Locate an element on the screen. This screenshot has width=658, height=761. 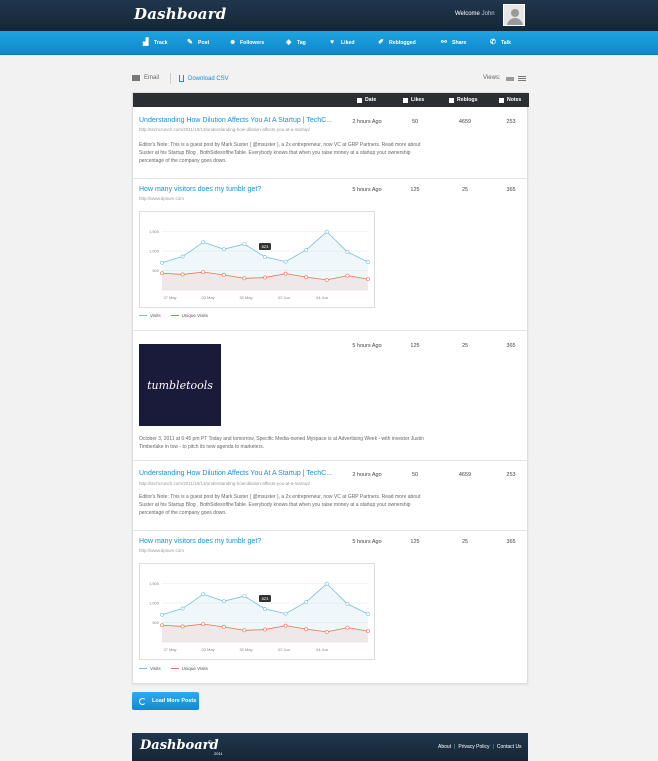
x-tick-label: 04 Jun is located at coordinates (322, 297).